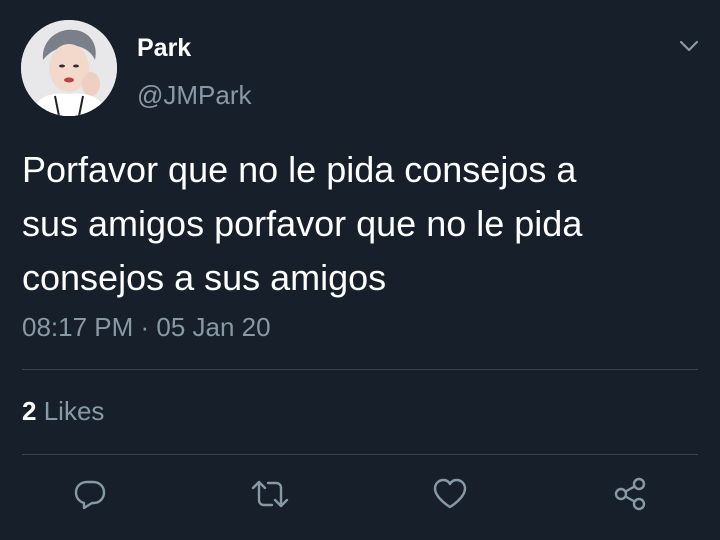 Image resolution: width=720 pixels, height=540 pixels. Describe the element at coordinates (689, 46) in the screenshot. I see `chevron-down-icon` at that location.